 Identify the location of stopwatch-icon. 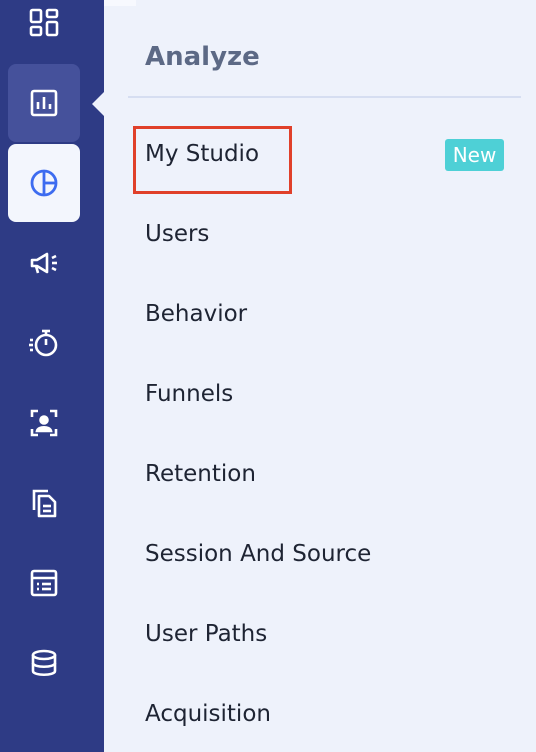
(43, 343).